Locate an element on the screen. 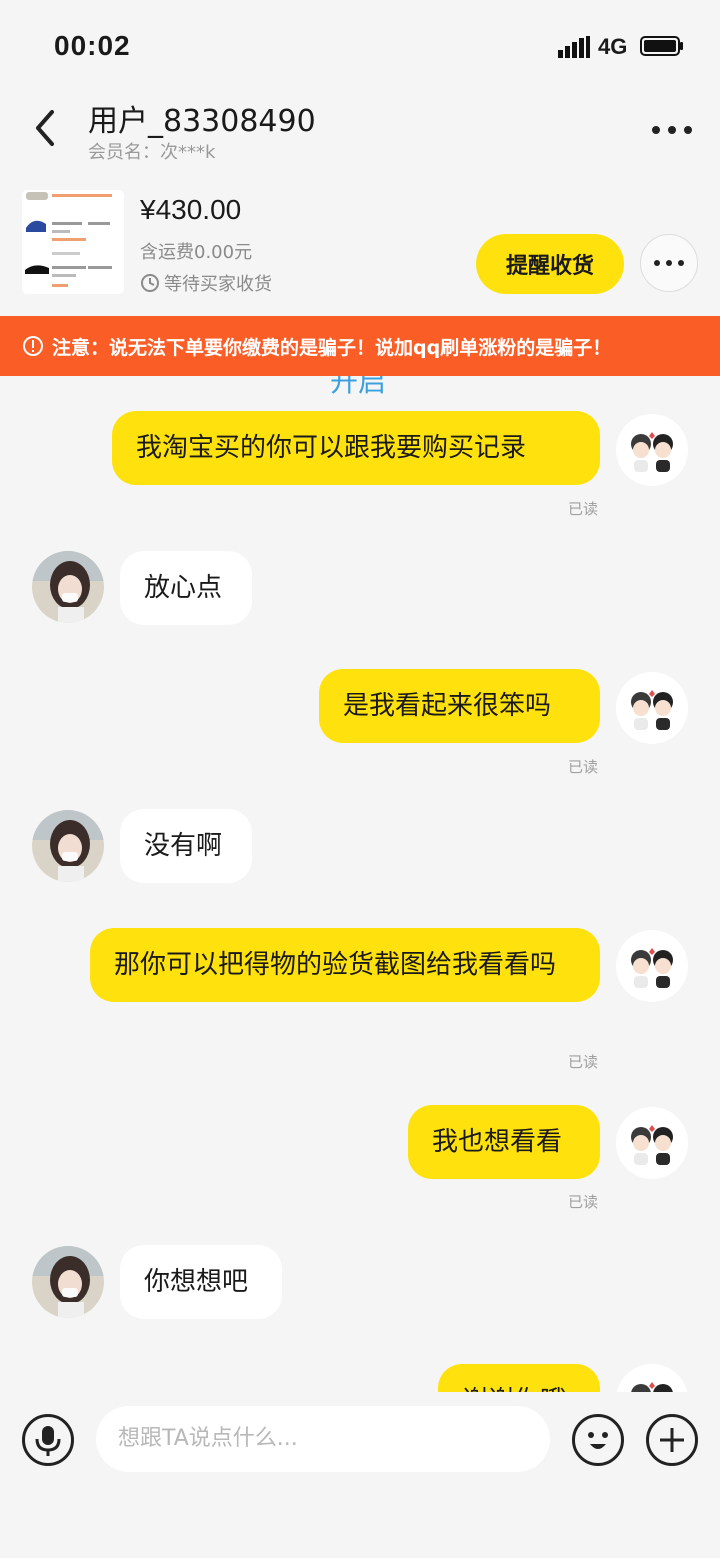 This screenshot has height=1558, width=720. product-thumbnail-image is located at coordinates (73, 242).